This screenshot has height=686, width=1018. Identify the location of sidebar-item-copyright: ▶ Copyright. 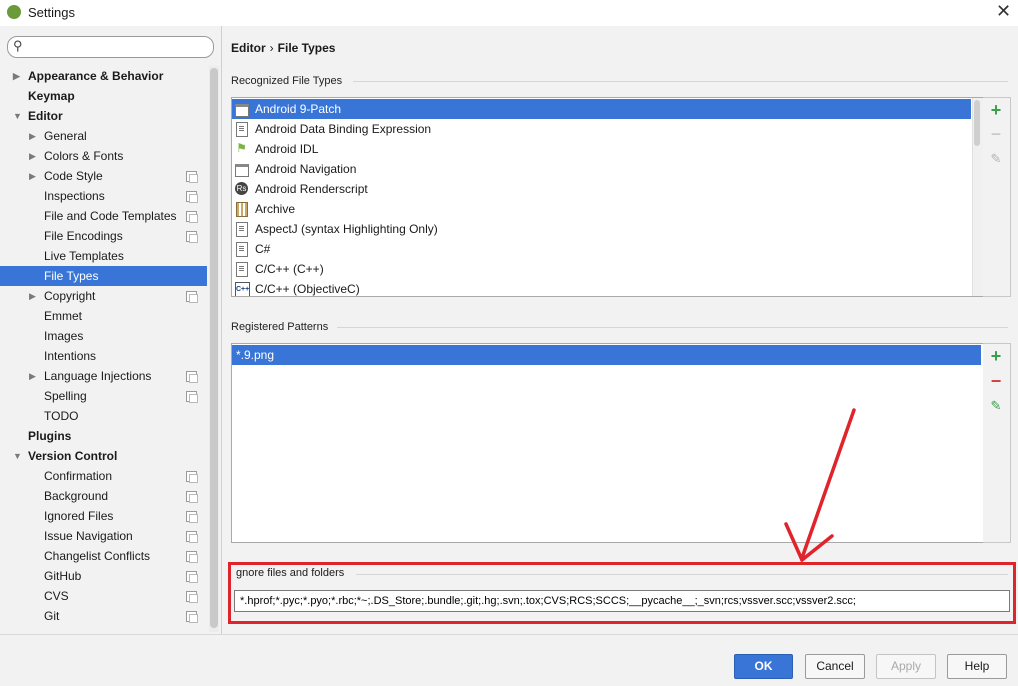
(103, 296).